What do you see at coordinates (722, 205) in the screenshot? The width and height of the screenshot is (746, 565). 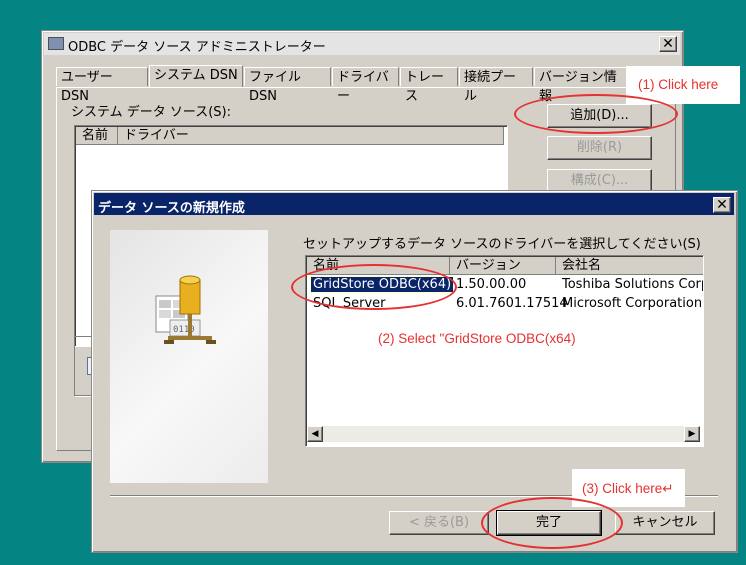 I see `dialog-close-icon: ✕` at bounding box center [722, 205].